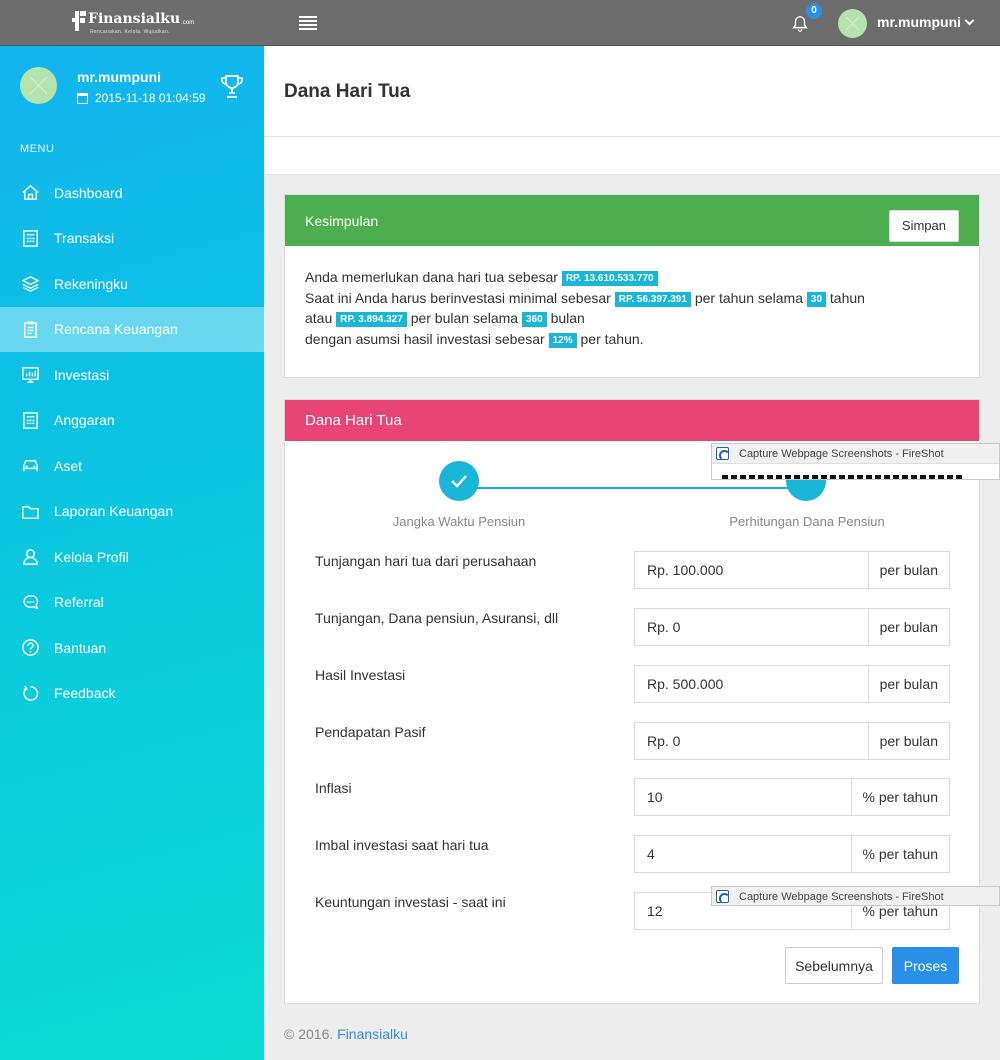 The image size is (1000, 1060). What do you see at coordinates (130, 32) in the screenshot?
I see `logo-tagline: Rencanakan. Kelola. Wujudkan.` at bounding box center [130, 32].